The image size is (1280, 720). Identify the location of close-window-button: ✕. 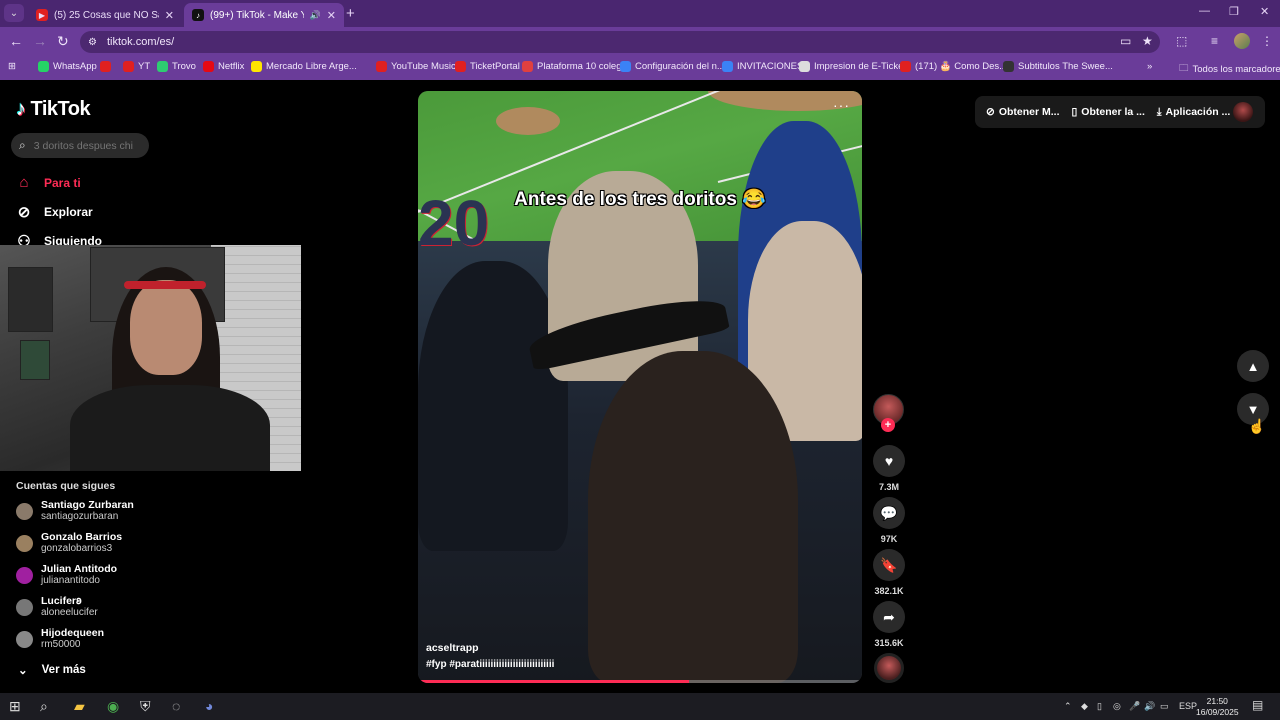
(1264, 11).